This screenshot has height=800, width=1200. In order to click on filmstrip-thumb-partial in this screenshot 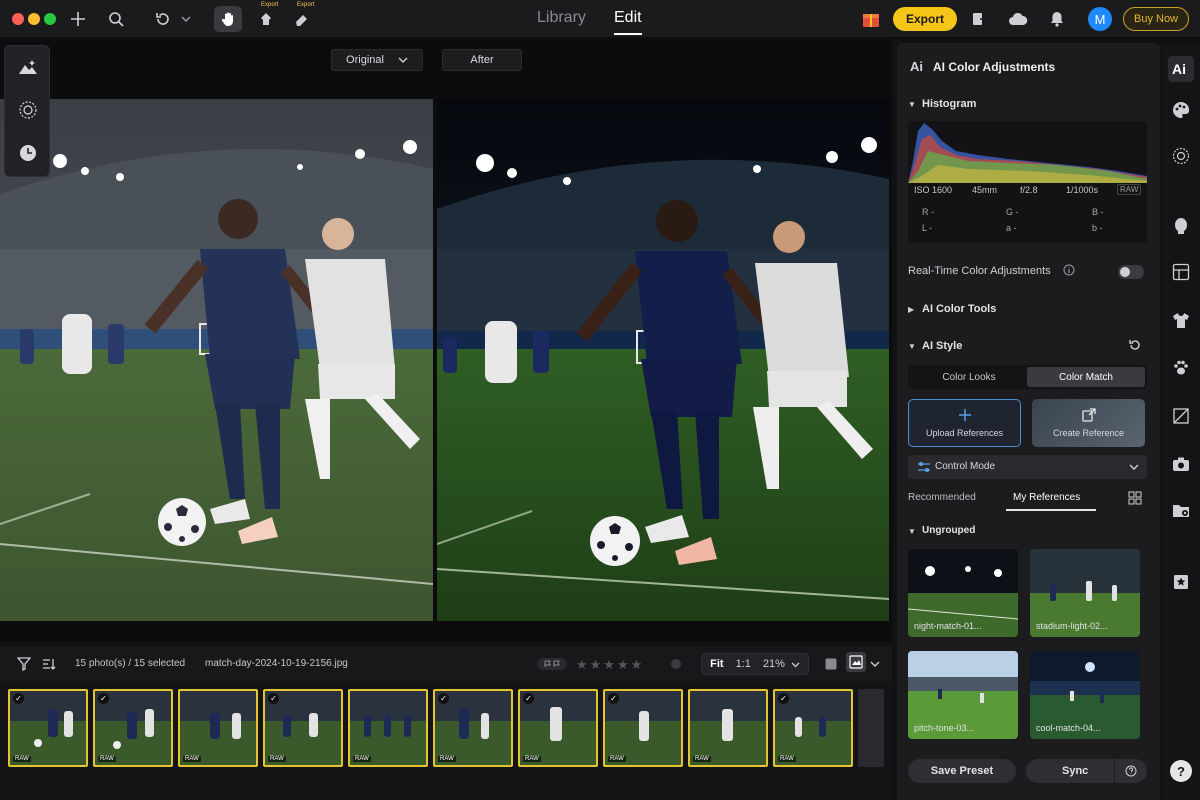, I will do `click(871, 728)`.